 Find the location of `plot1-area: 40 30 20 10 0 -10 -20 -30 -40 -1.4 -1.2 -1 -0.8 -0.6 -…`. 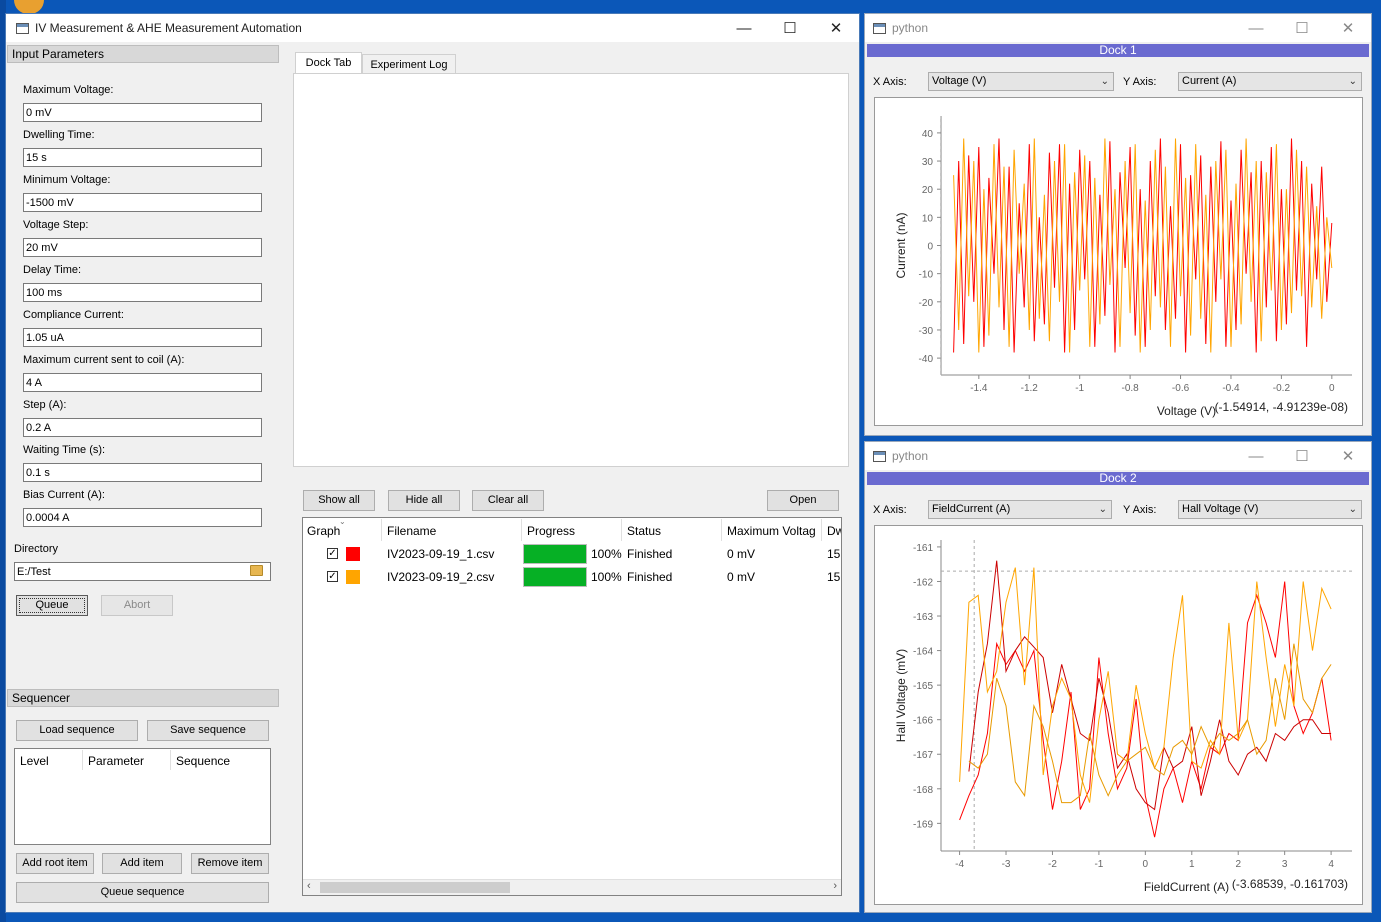

plot1-area: 40 30 20 10 0 -10 -20 -30 -40 -1.4 -1.2 -1 -0.8 -0.6 -… is located at coordinates (1118, 261).